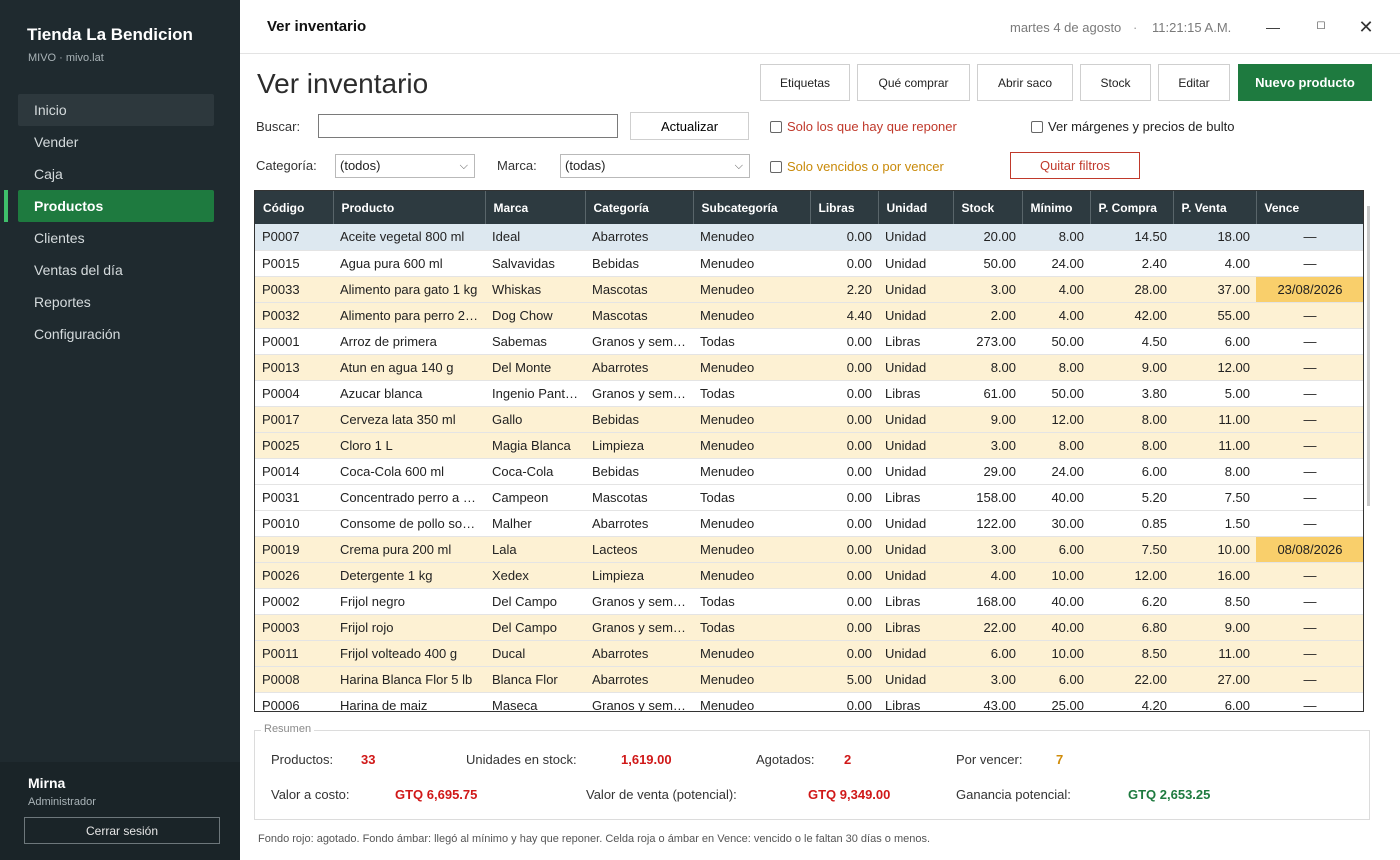  What do you see at coordinates (535, 341) in the screenshot?
I see `cell-marca: Sabemas` at bounding box center [535, 341].